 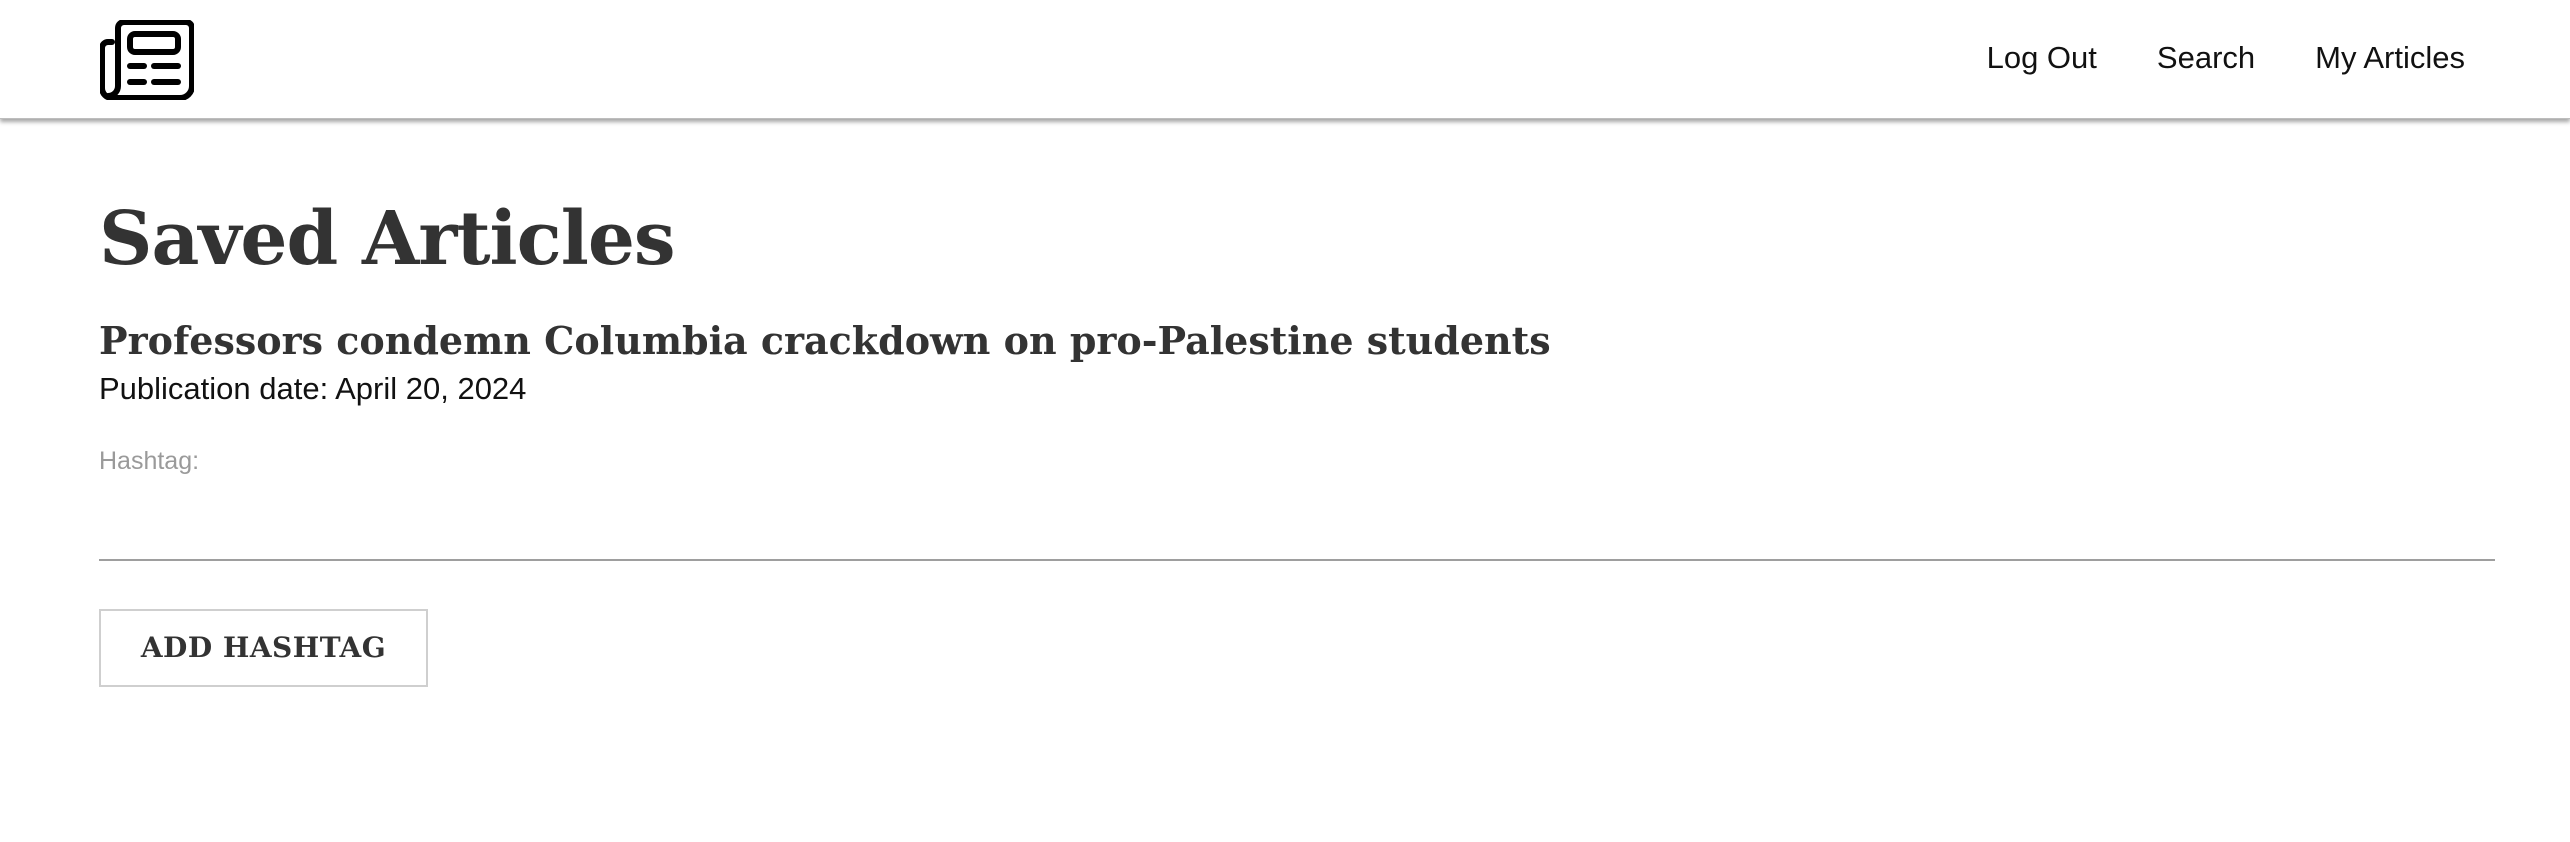 I want to click on publication-date: Publication date: April 20, 2024, so click(x=313, y=388).